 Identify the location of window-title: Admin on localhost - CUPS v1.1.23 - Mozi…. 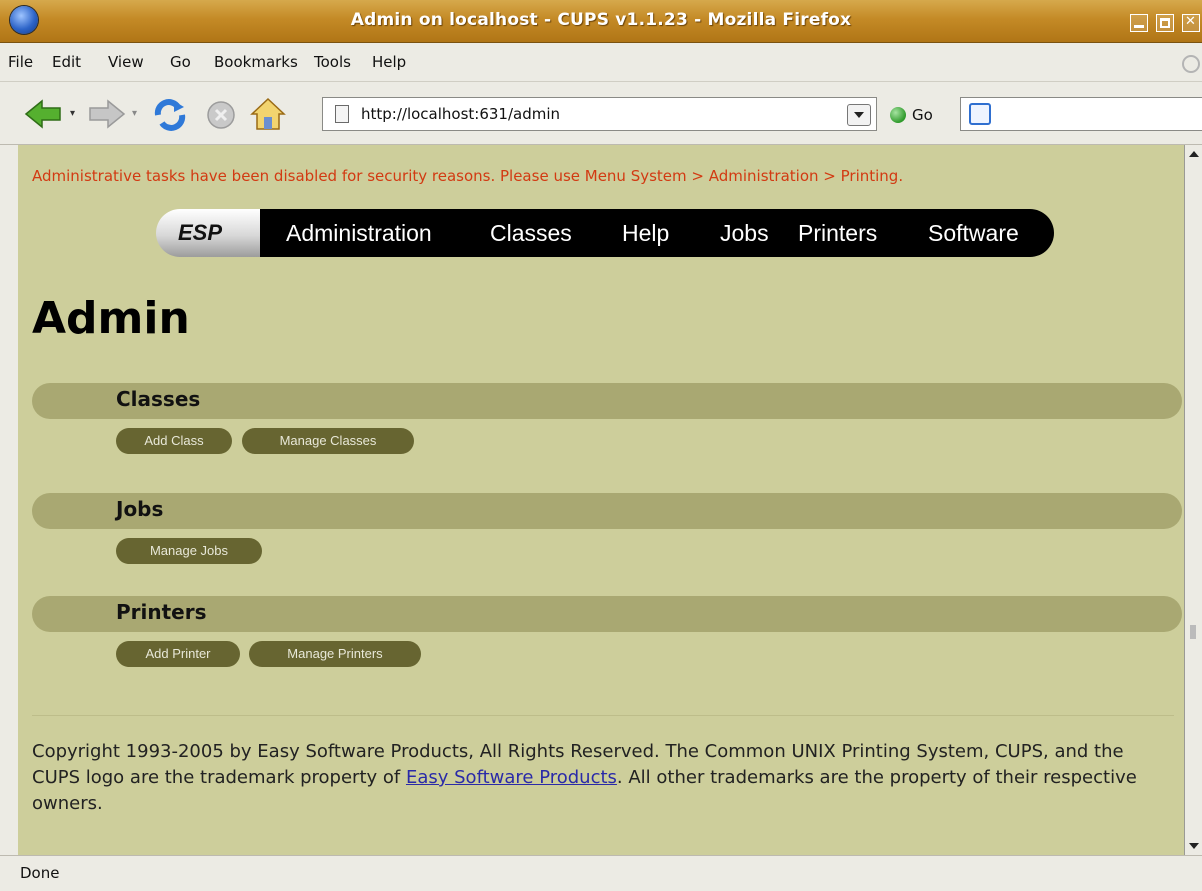
(601, 20).